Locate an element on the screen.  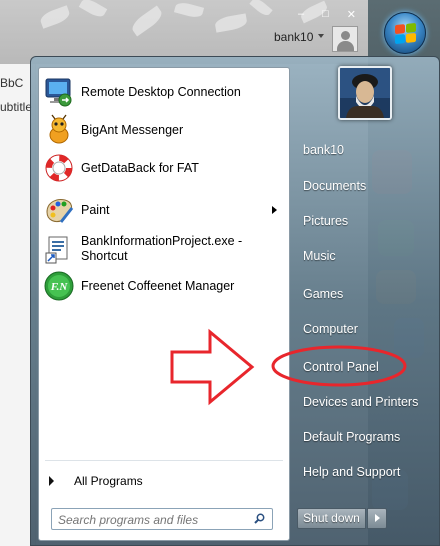
annotation-overlay is located at coordinates (288, 367).